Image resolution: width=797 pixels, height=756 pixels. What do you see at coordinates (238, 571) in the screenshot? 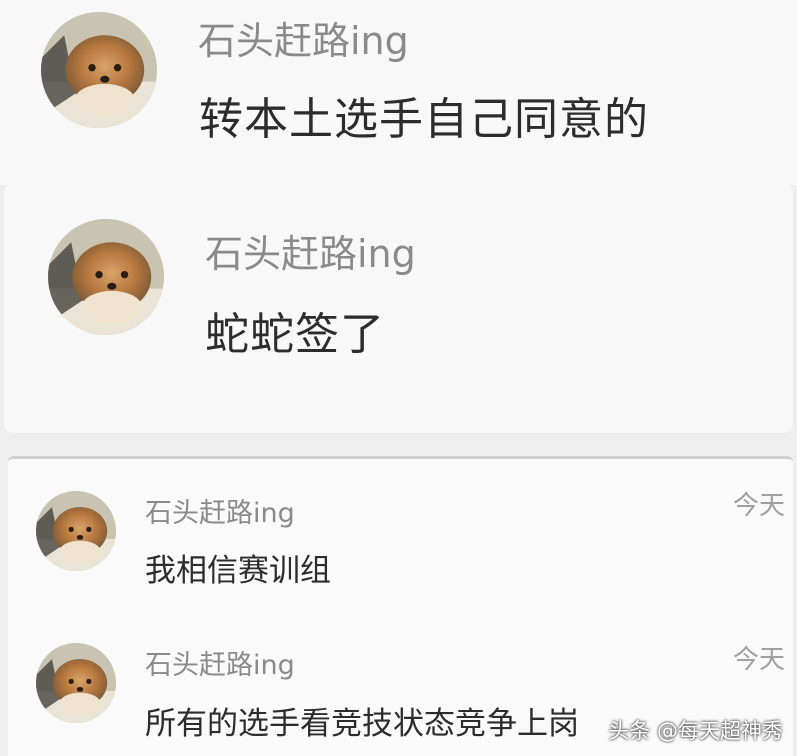
I see `comment-text: 我相信赛训组` at bounding box center [238, 571].